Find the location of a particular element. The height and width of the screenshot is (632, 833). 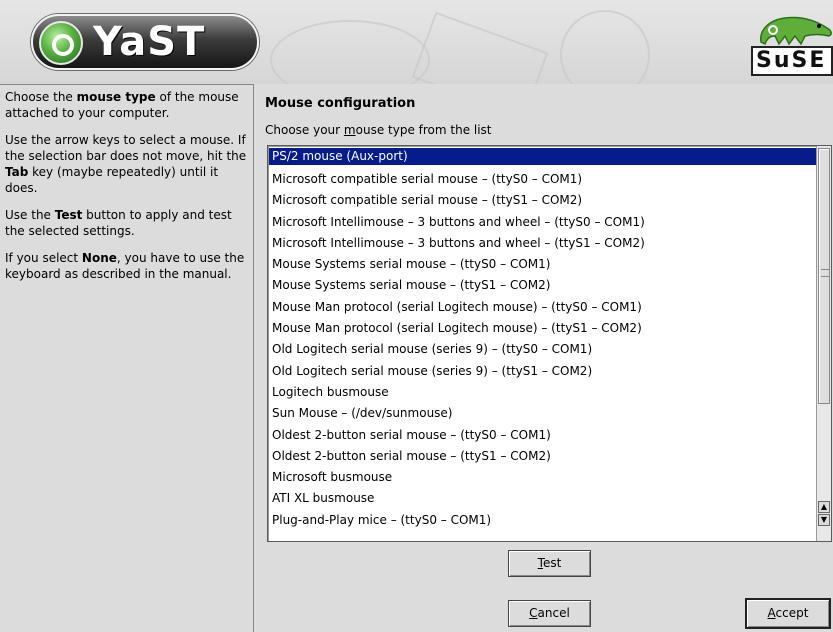

scroll-up-arrow-icon: ▲ is located at coordinates (824, 507).